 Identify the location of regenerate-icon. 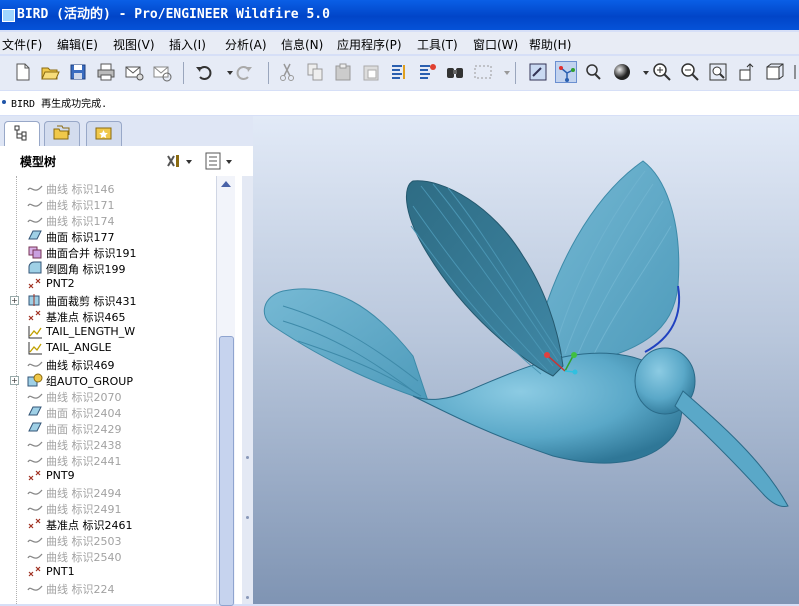
(399, 72).